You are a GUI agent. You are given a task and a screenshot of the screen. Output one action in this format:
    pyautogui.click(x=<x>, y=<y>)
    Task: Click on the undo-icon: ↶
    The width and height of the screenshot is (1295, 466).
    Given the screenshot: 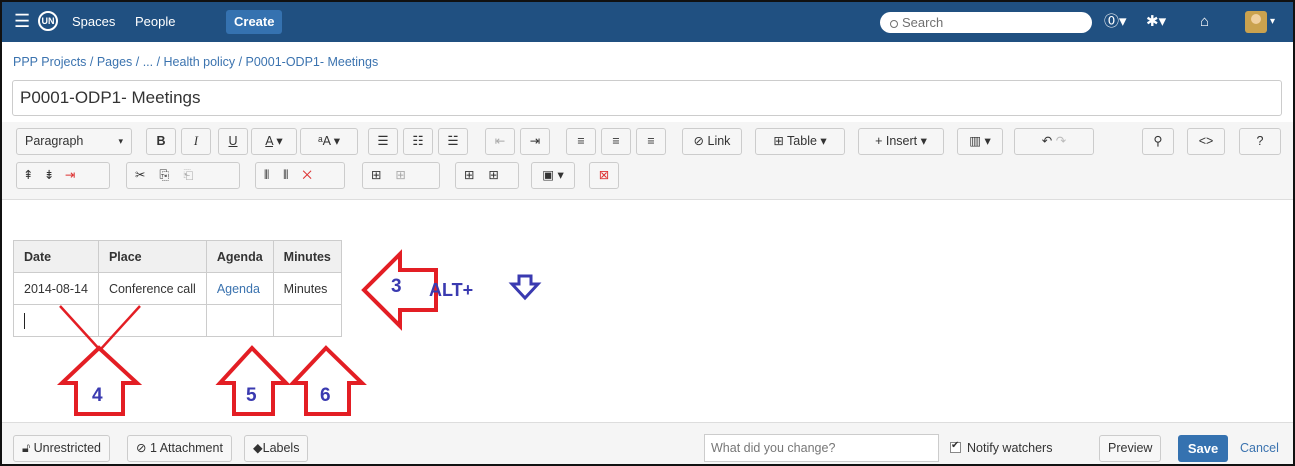 What is the action you would take?
    pyautogui.click(x=1047, y=141)
    